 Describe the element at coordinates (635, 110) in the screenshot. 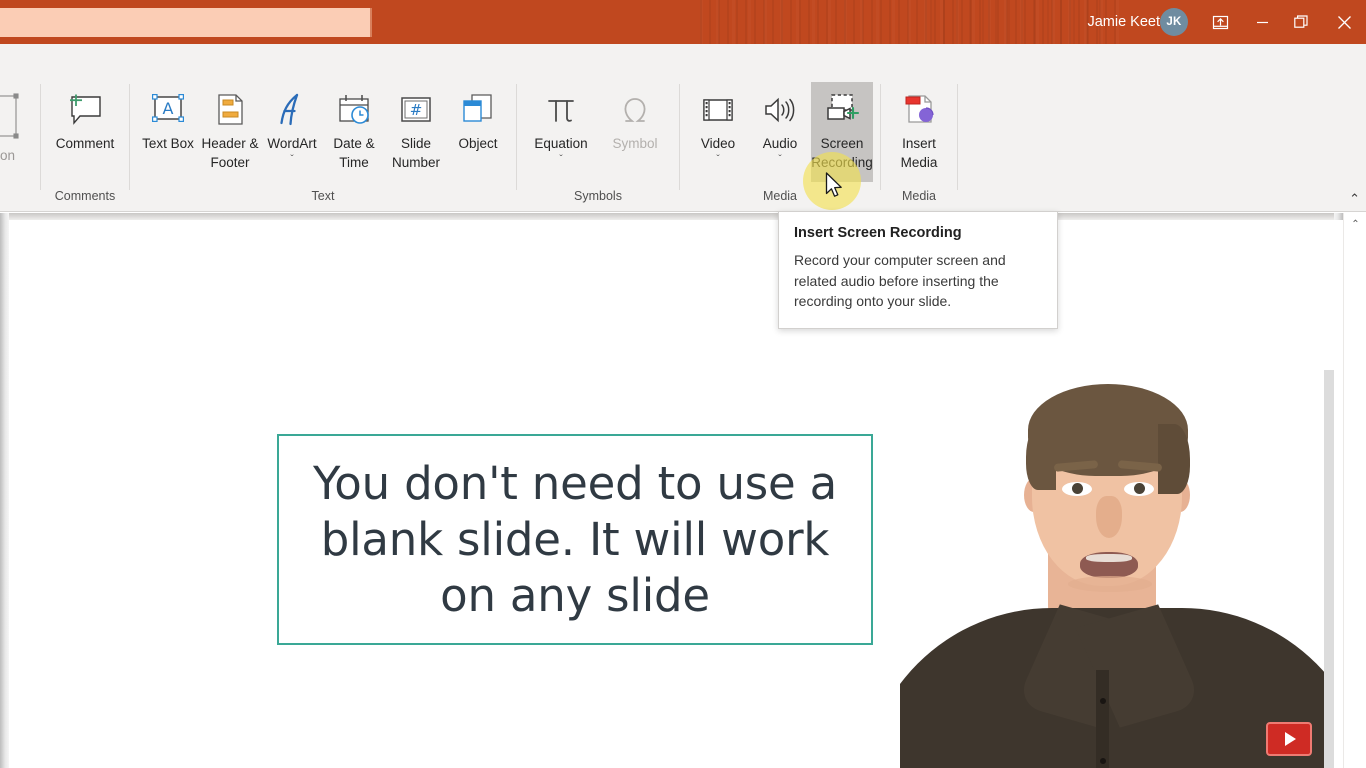

I see `symbol-omega-icon` at that location.